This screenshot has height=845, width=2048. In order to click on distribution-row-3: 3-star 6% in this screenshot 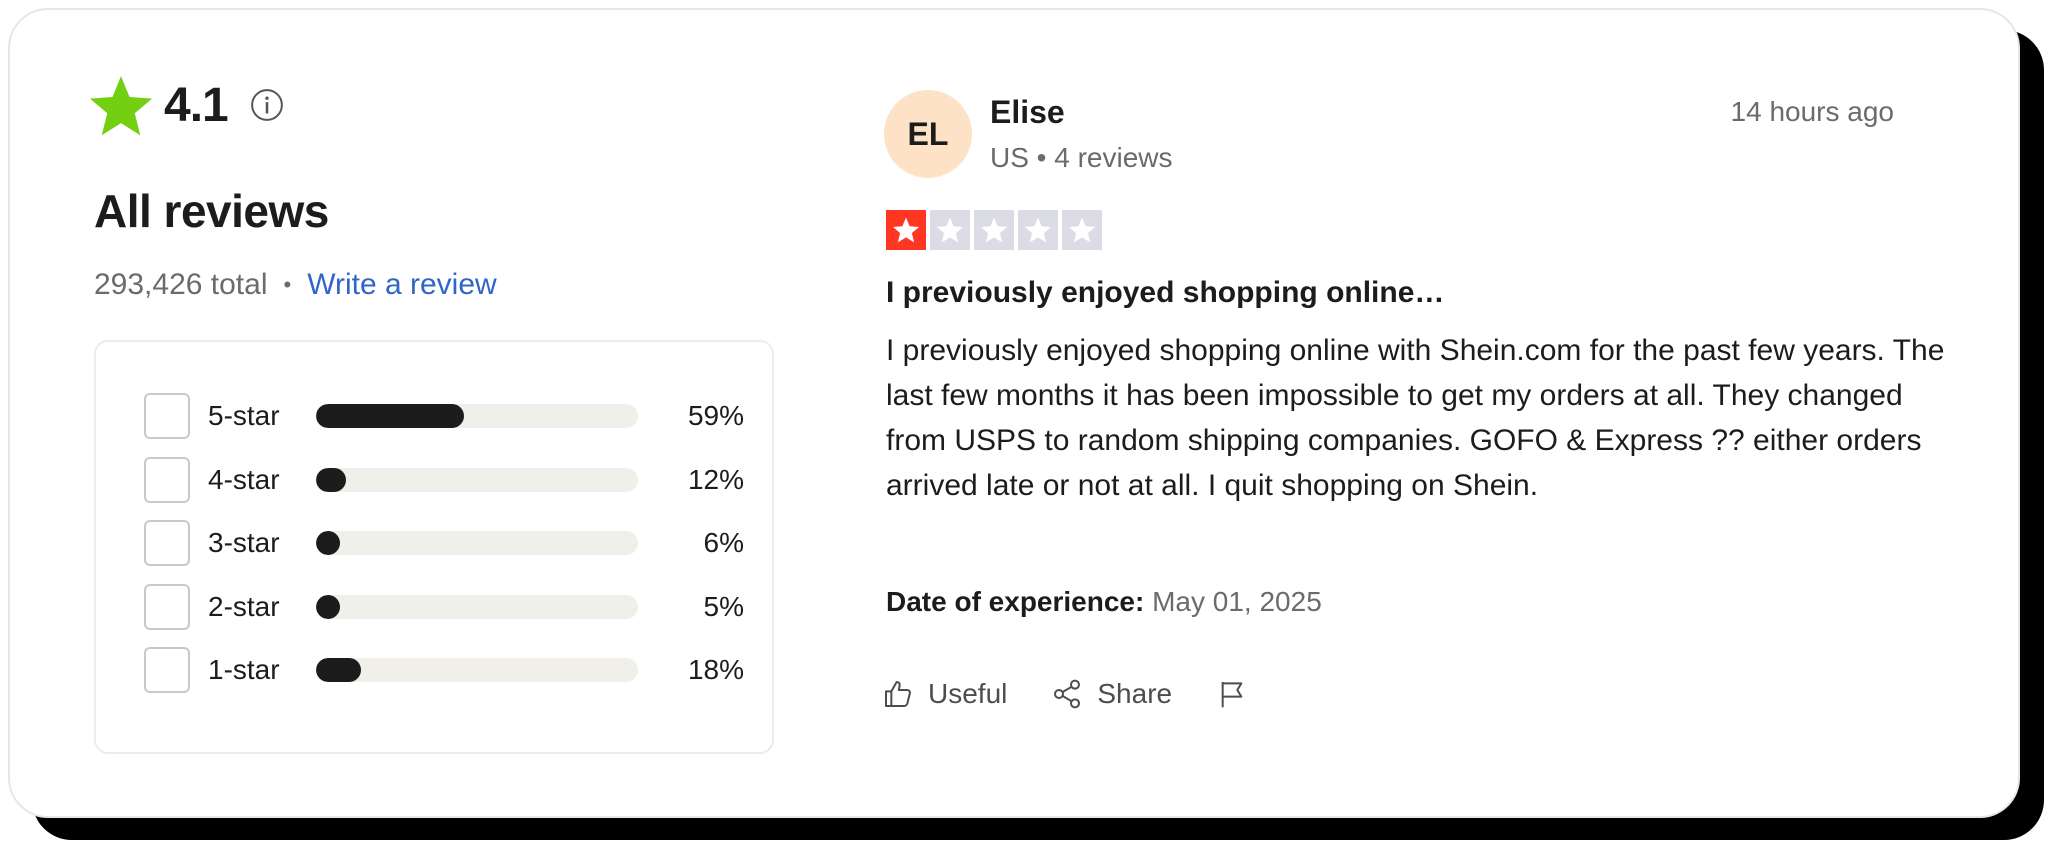, I will do `click(444, 543)`.